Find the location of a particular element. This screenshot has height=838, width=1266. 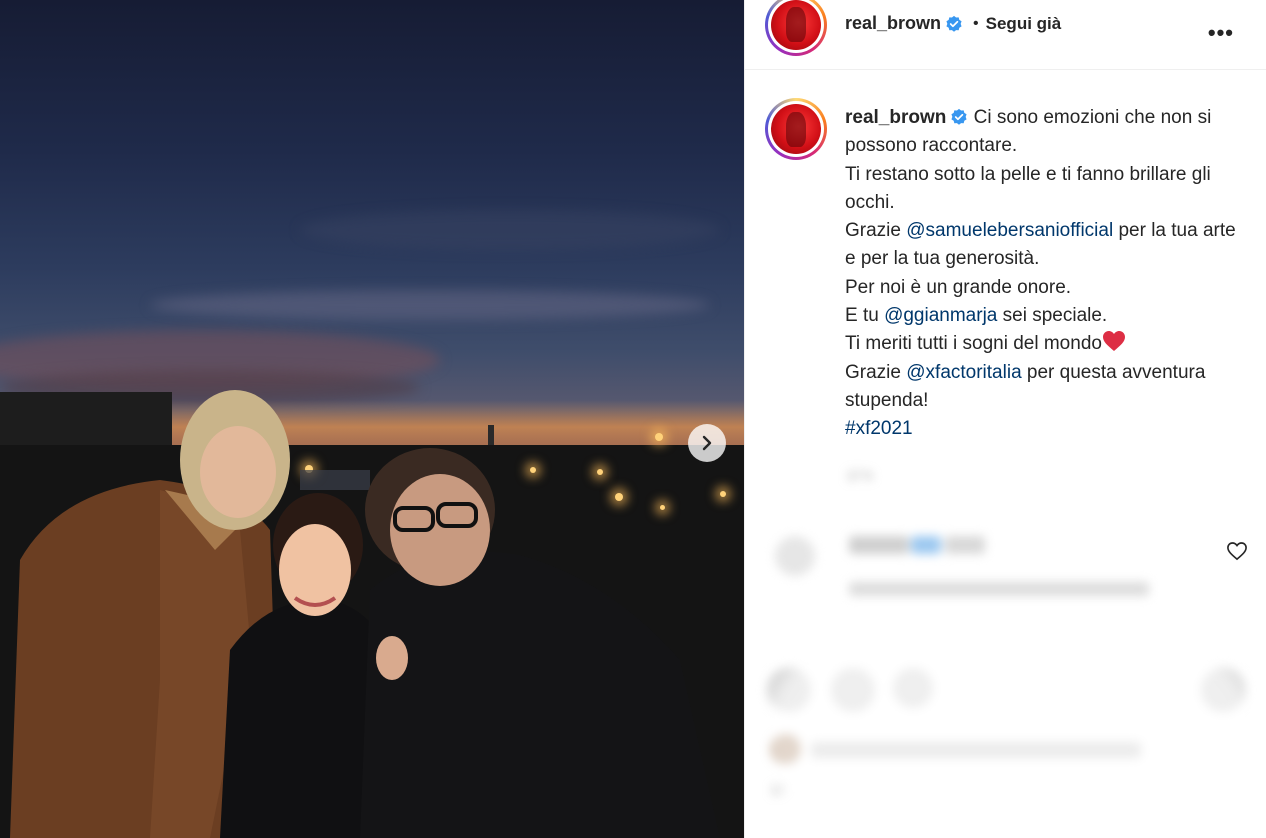

next-photo-button is located at coordinates (707, 443).